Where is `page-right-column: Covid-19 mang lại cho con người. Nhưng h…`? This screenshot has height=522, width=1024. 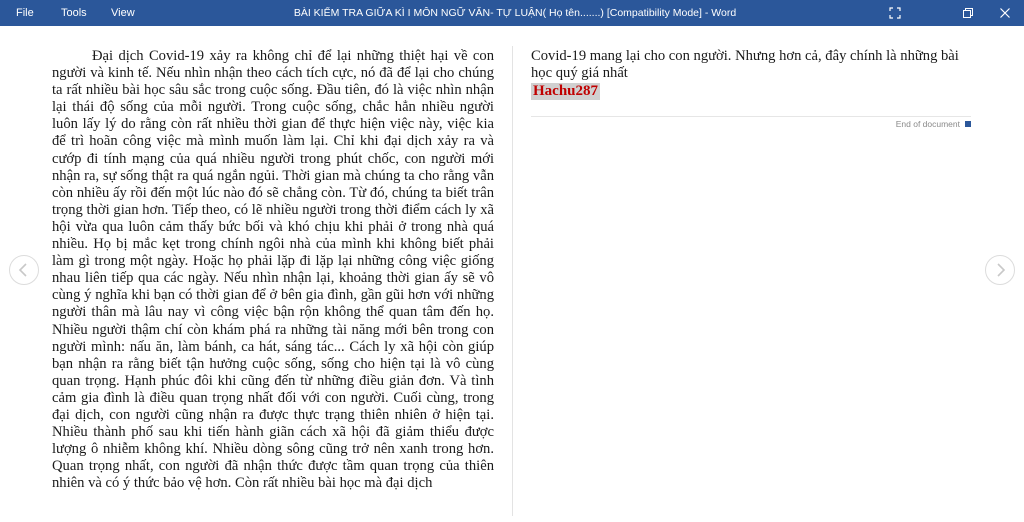
page-right-column: Covid-19 mang lại cho con người. Nhưng h… is located at coordinates (751, 74).